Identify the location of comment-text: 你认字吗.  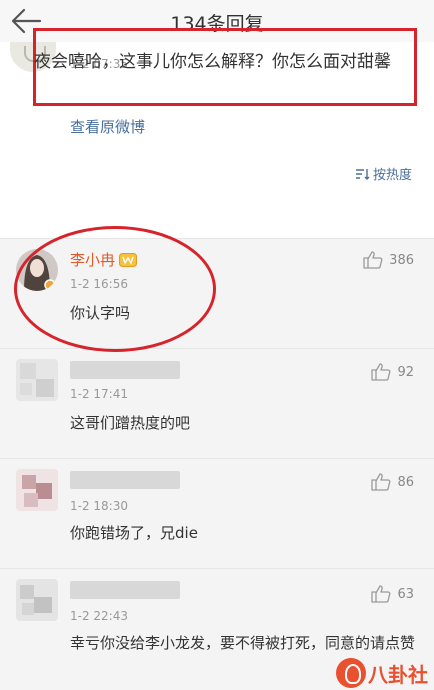
(100, 313).